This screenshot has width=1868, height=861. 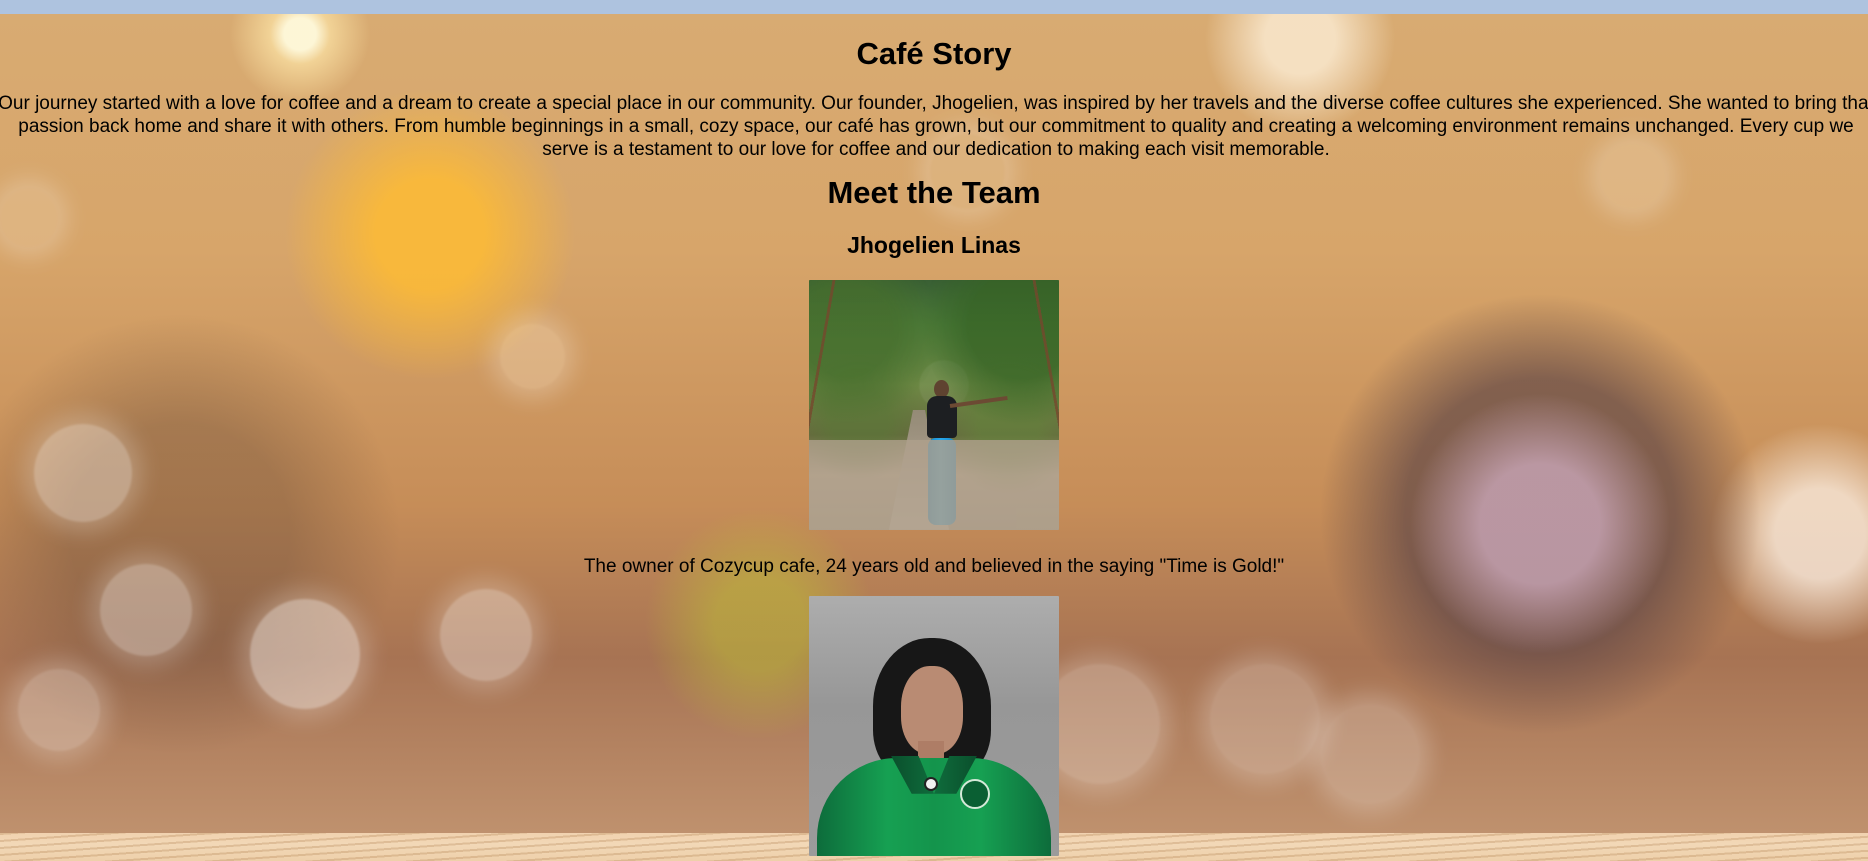 What do you see at coordinates (941, 388) in the screenshot?
I see `person-head` at bounding box center [941, 388].